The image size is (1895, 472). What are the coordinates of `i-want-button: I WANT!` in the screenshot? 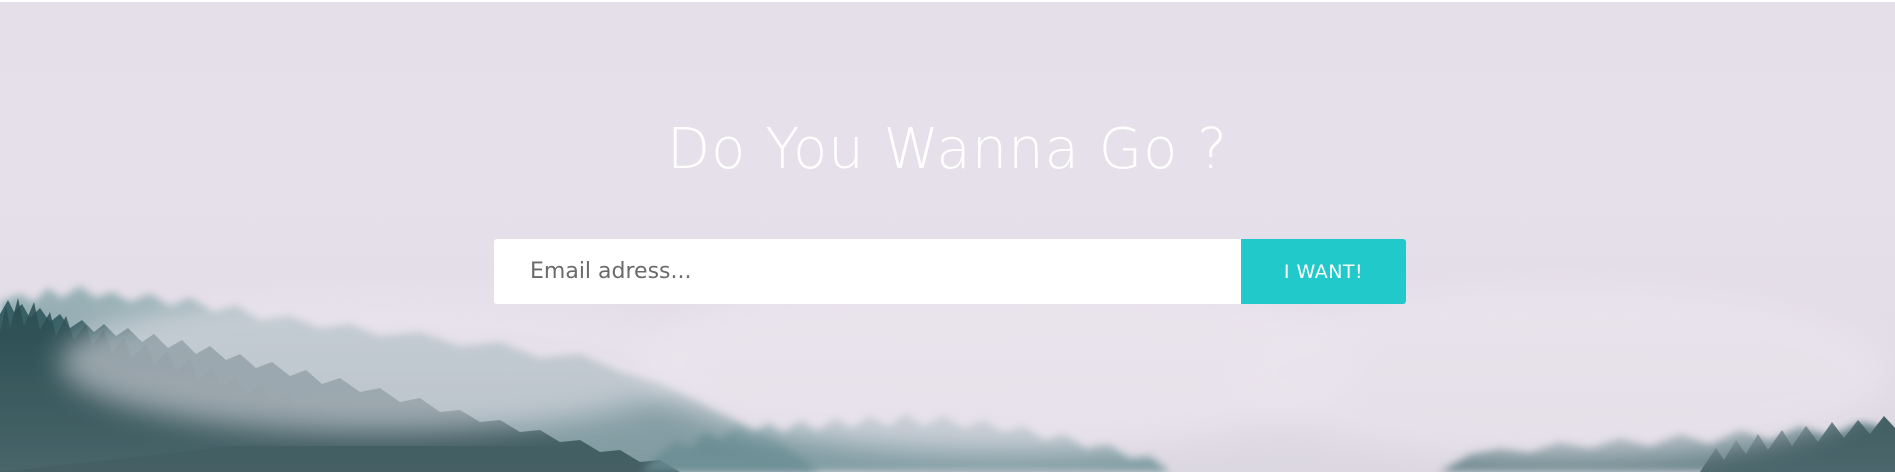 It's located at (1323, 271).